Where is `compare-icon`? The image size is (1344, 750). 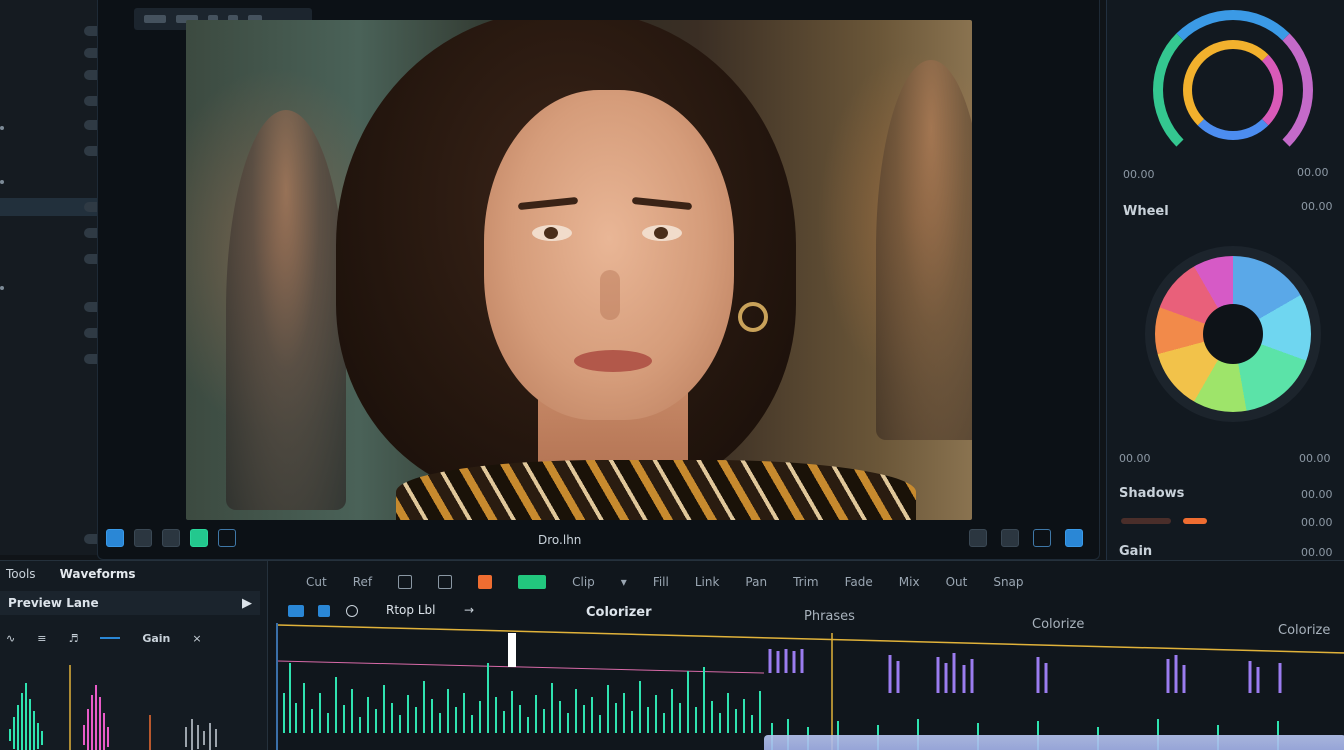
compare-icon is located at coordinates (978, 538).